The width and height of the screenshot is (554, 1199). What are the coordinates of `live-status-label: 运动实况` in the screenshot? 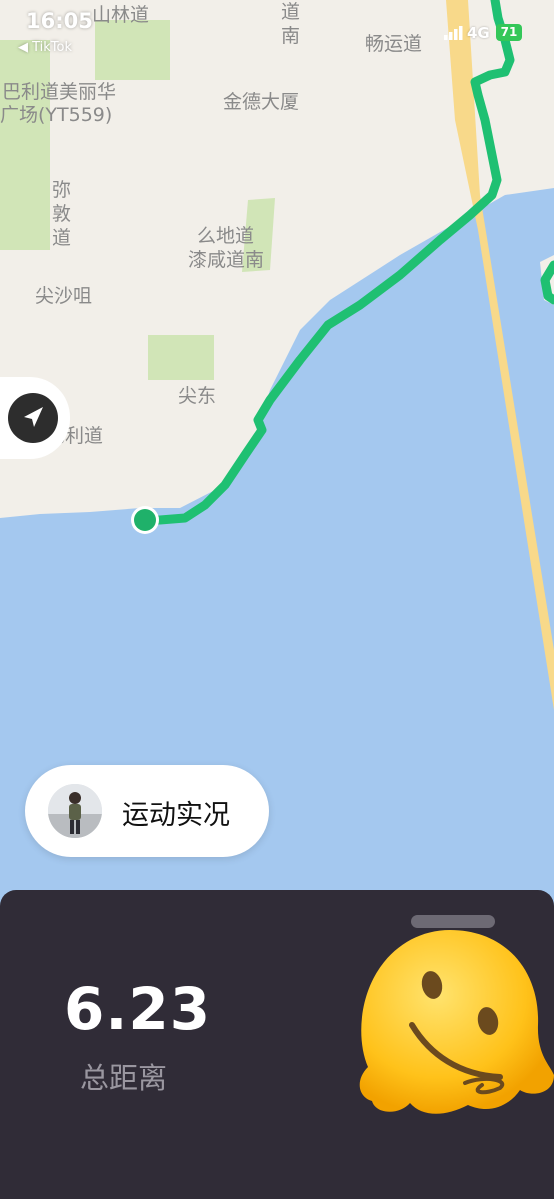 It's located at (176, 815).